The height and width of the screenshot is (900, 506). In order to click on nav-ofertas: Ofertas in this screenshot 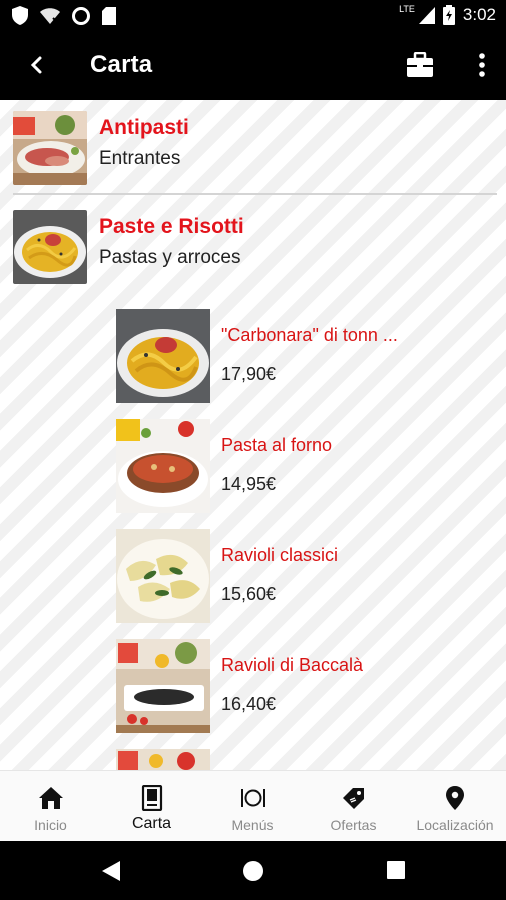, I will do `click(353, 806)`.